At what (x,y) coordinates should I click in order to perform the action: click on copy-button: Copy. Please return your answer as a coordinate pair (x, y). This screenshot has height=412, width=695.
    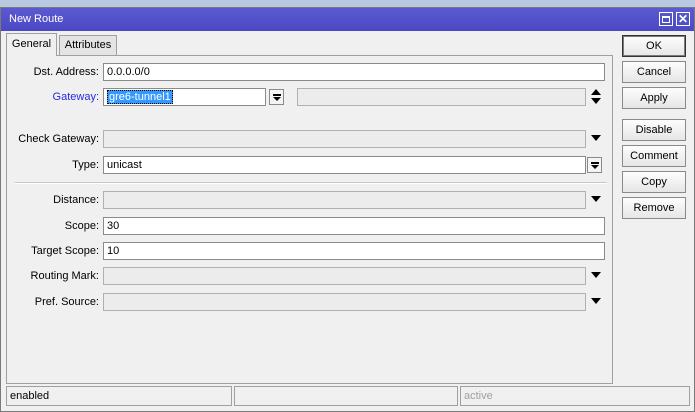
    Looking at the image, I should click on (654, 182).